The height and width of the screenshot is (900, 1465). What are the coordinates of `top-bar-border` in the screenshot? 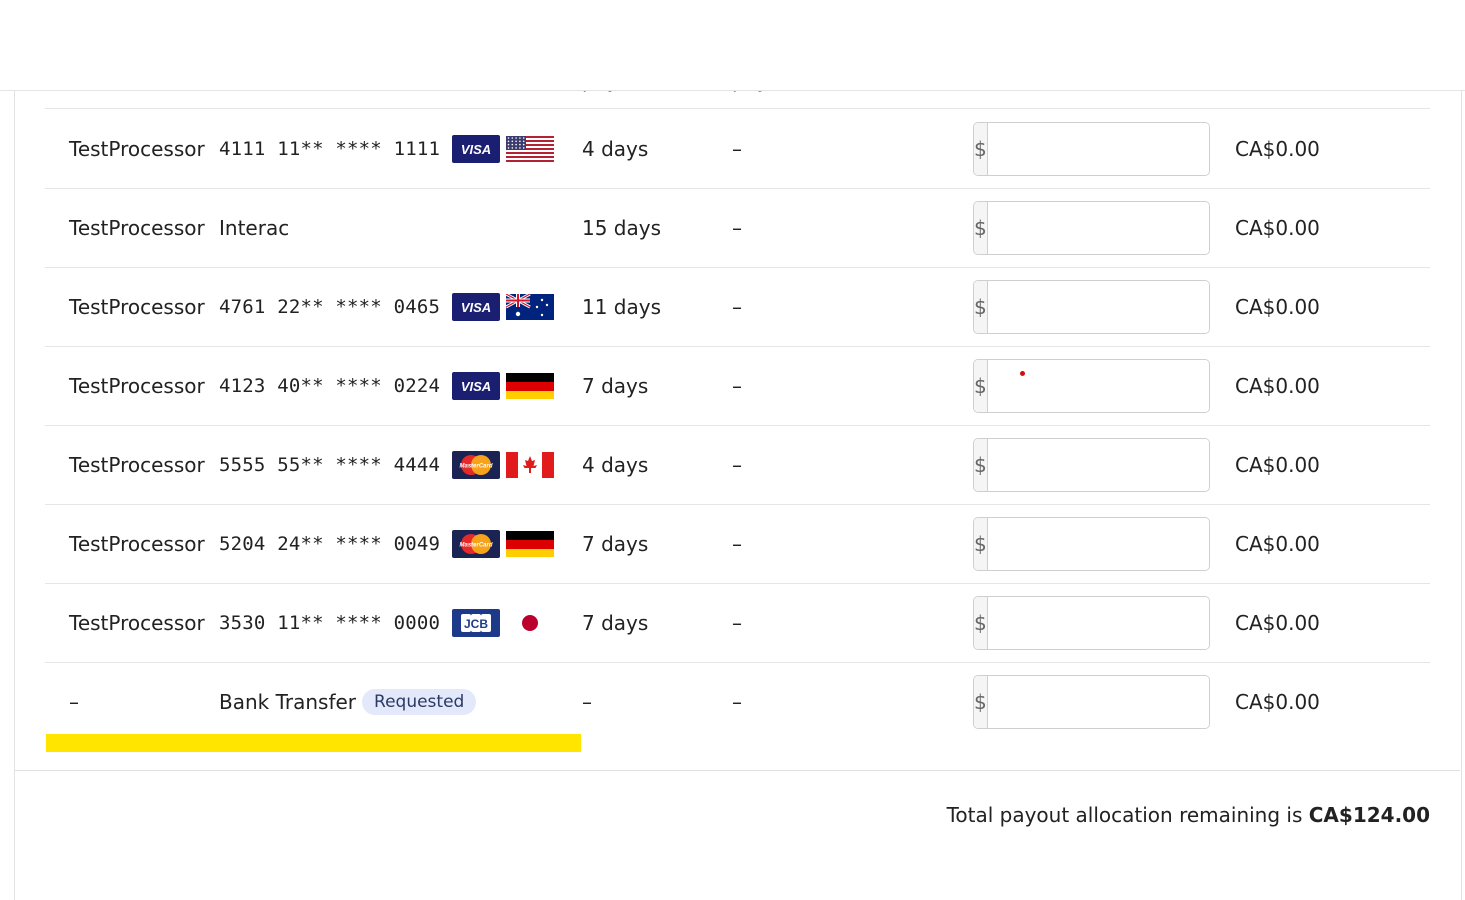 It's located at (732, 90).